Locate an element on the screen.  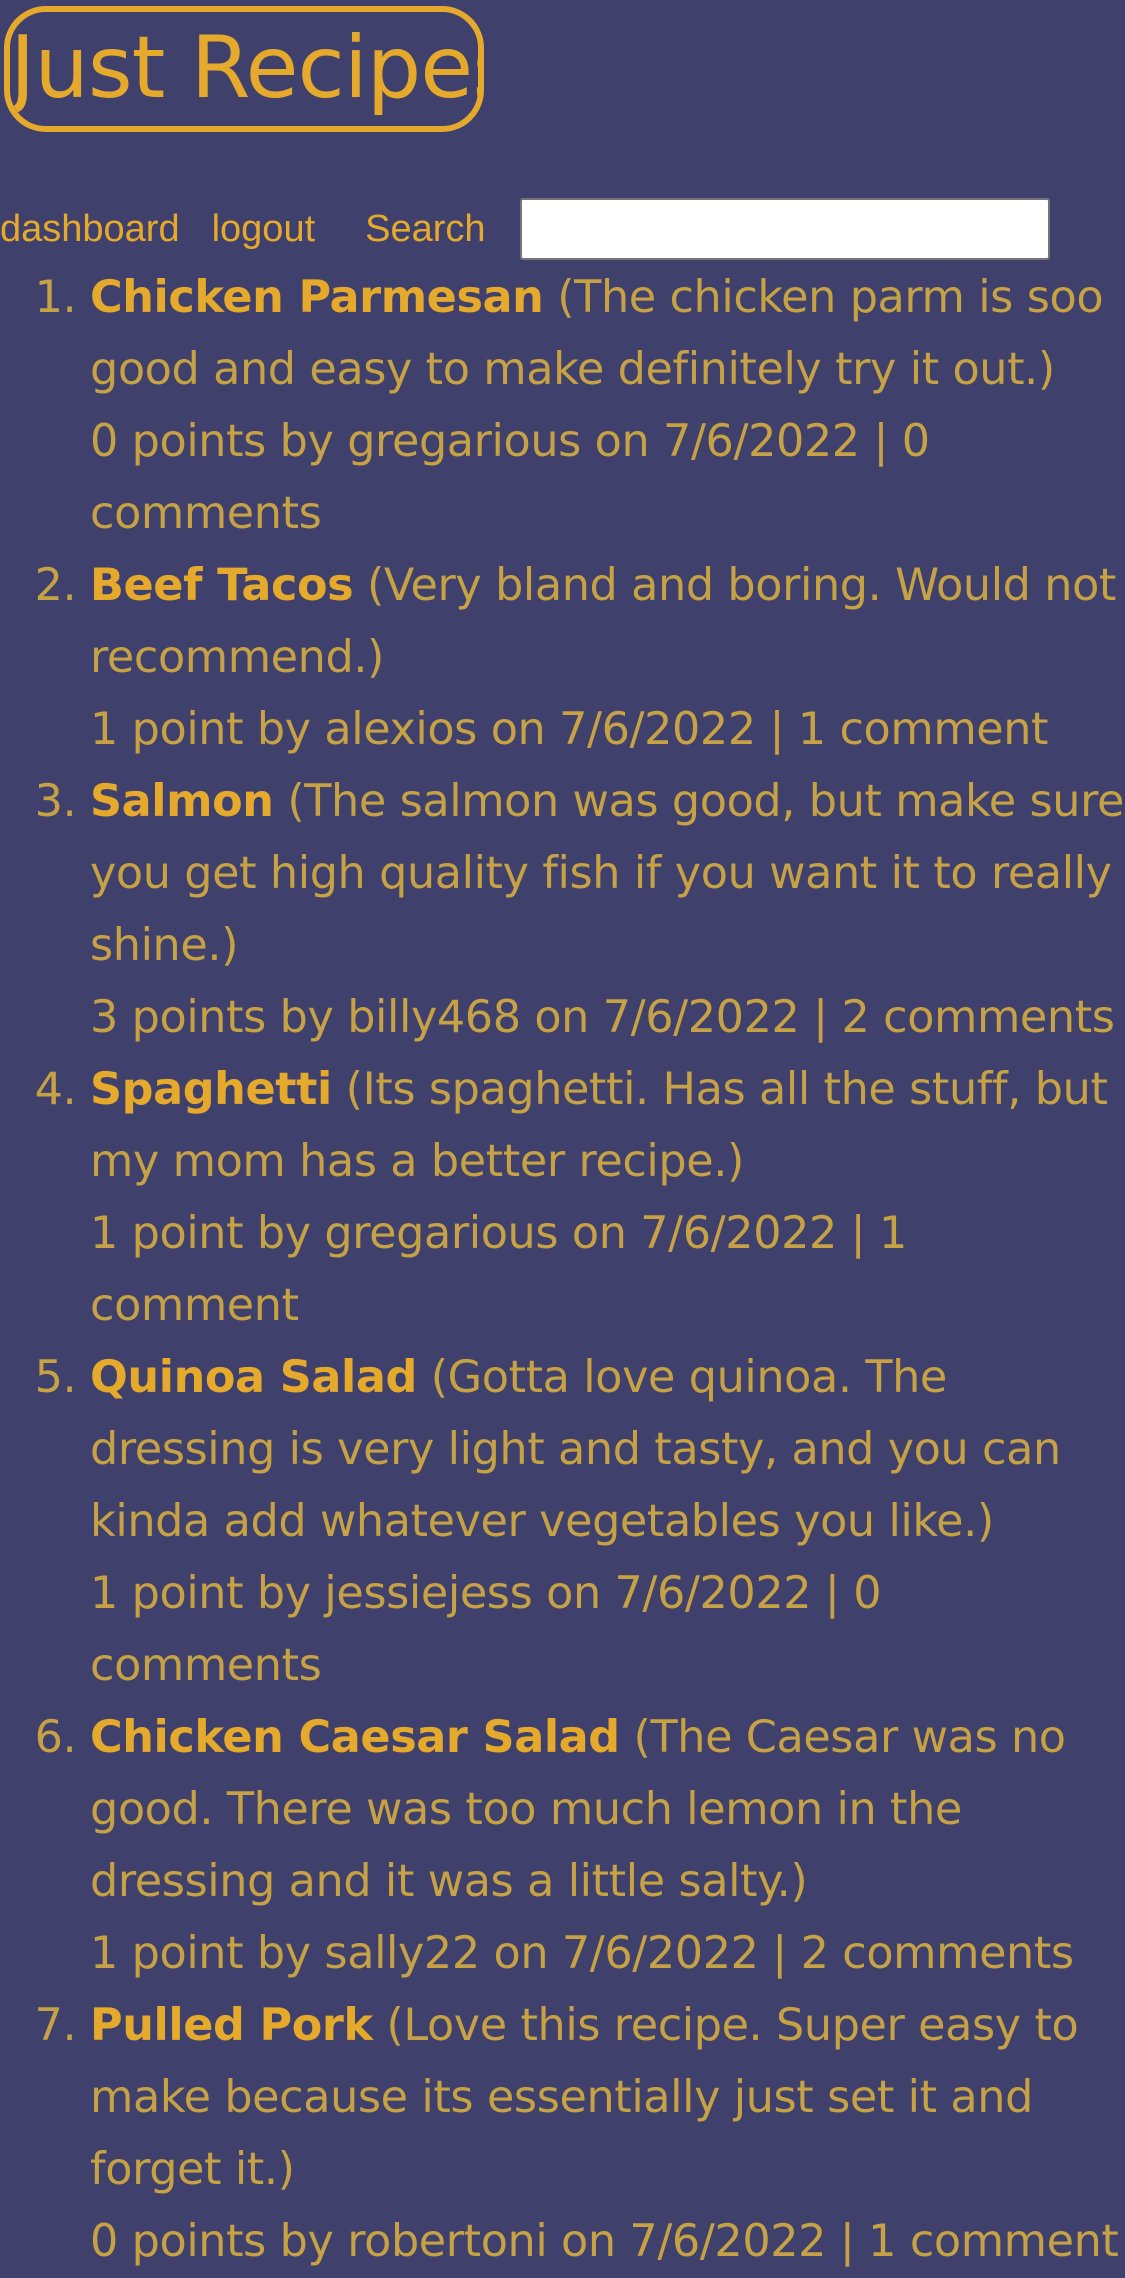
recipe-title-link: Chicken Caesar Salad is located at coordinates (355, 1737).